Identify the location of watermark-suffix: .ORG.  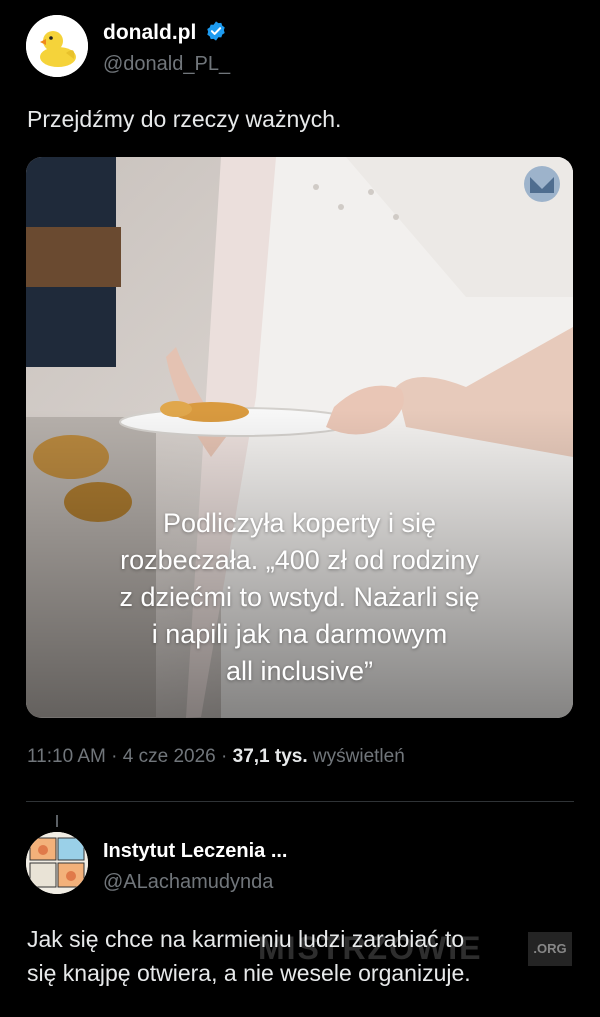
(550, 949).